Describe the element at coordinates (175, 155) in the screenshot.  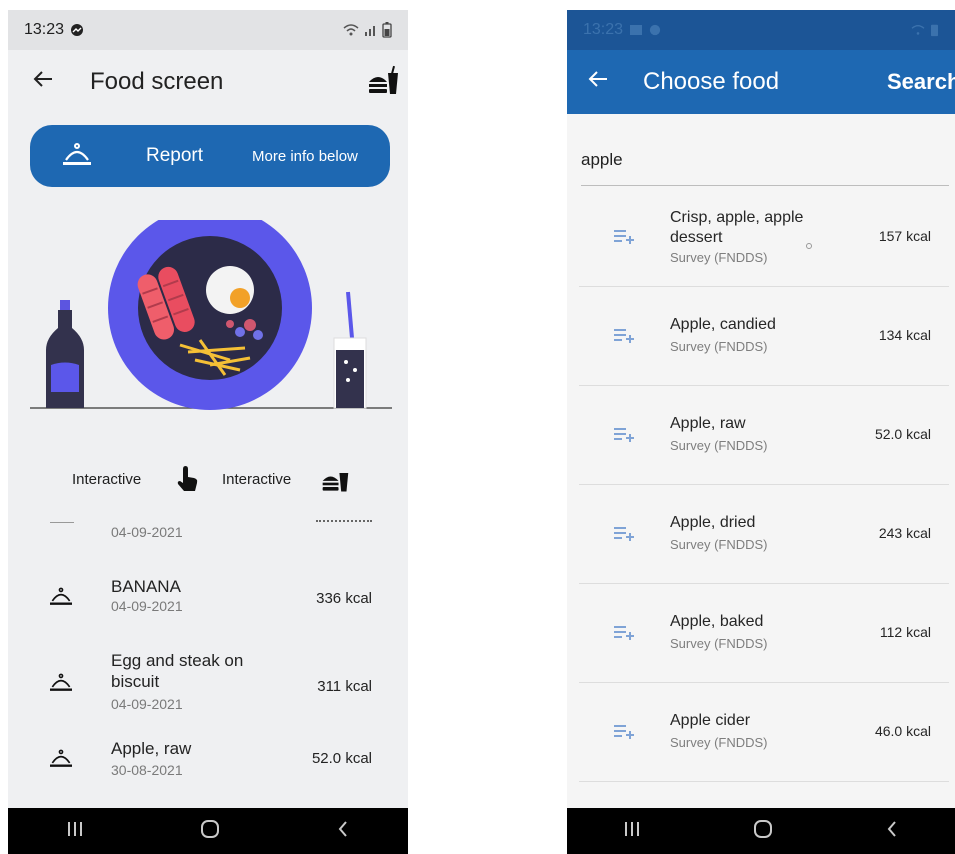
I see `report-label: Report` at that location.